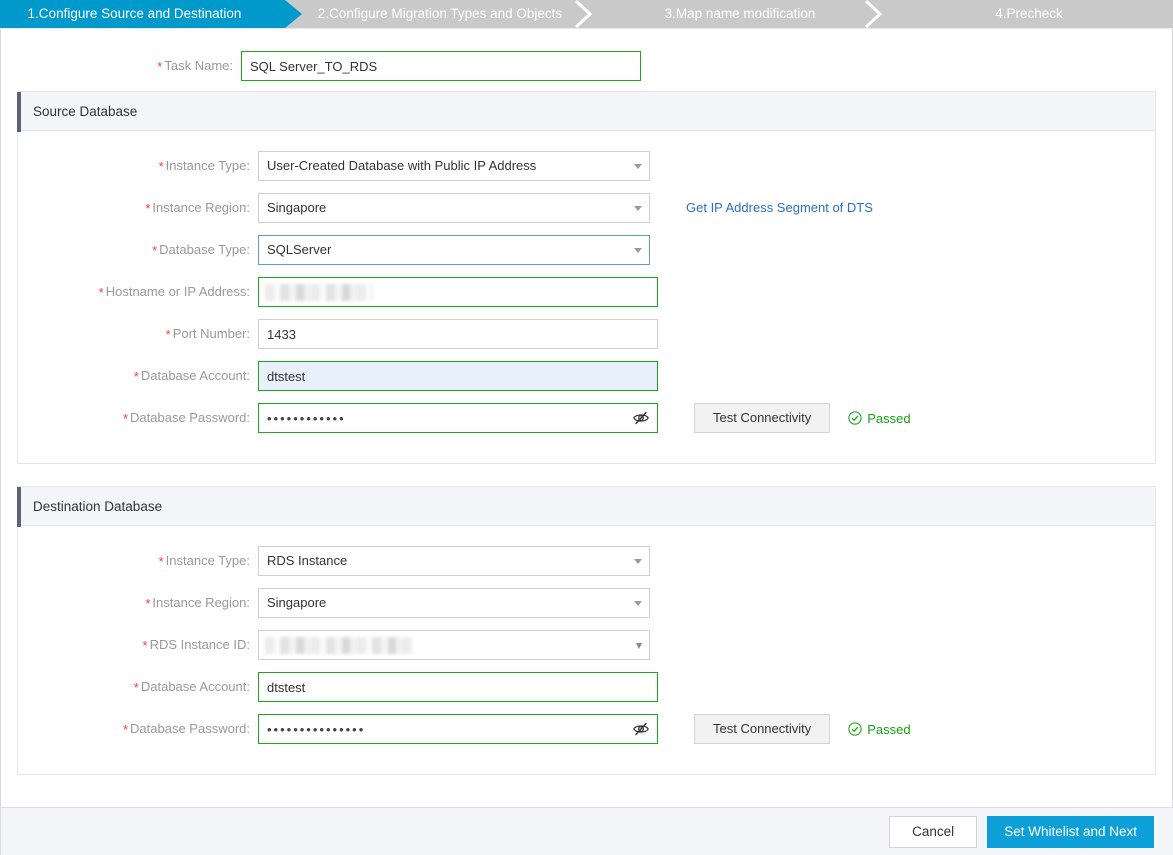 This screenshot has height=855, width=1173. What do you see at coordinates (297, 207) in the screenshot?
I see `source-instance-region-value: Singapore` at bounding box center [297, 207].